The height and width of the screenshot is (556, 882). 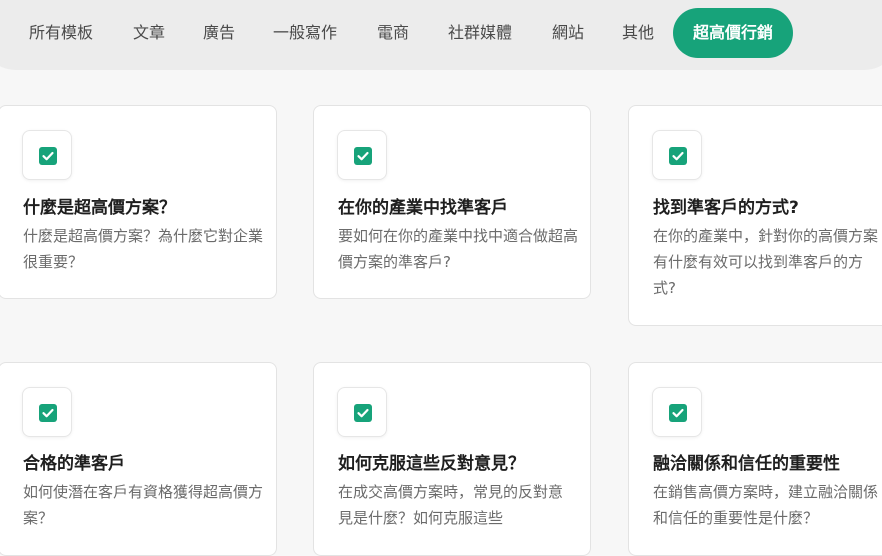 What do you see at coordinates (451, 505) in the screenshot?
I see `card-description: 在成交高價方案時，常見的反對意見是什麼？如何克服這些` at bounding box center [451, 505].